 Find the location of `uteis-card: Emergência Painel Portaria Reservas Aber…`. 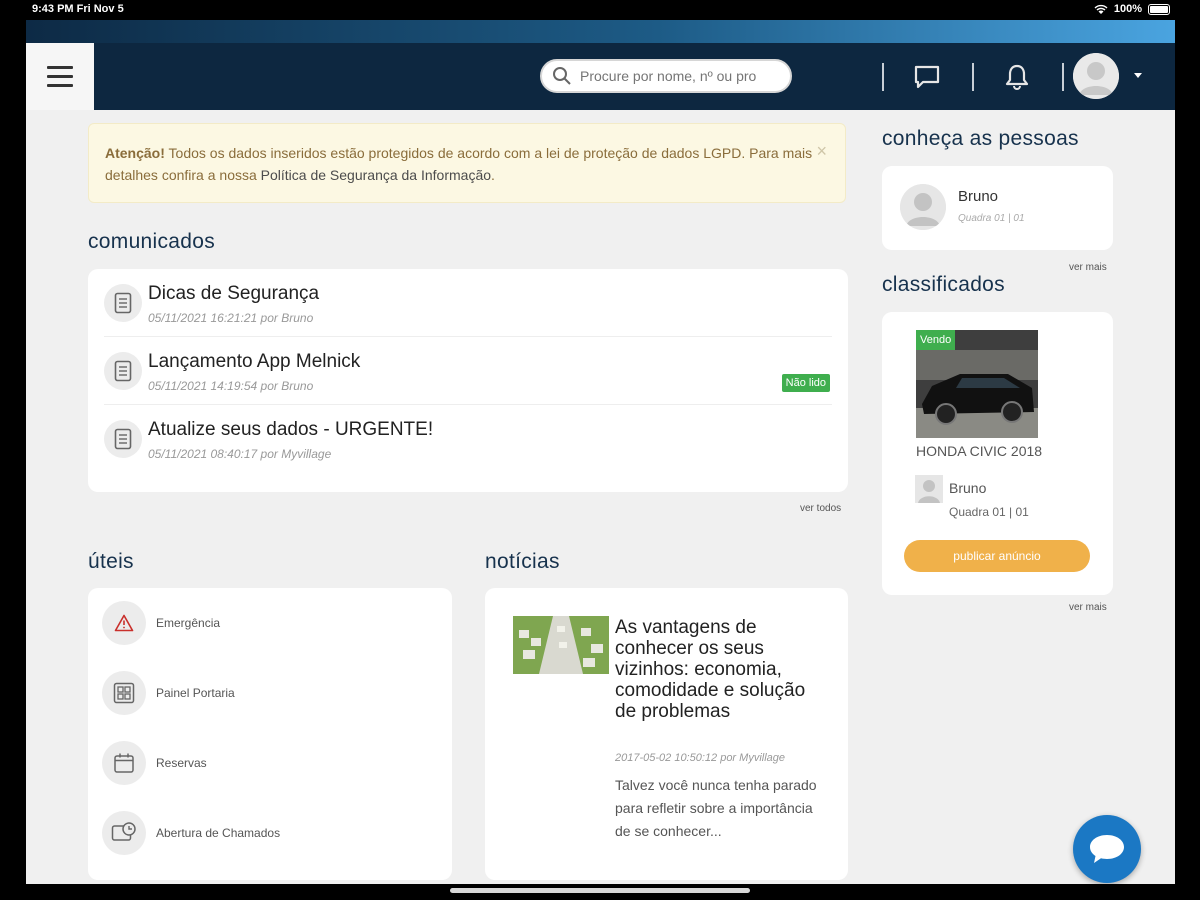

uteis-card: Emergência Painel Portaria Reservas Aber… is located at coordinates (270, 734).